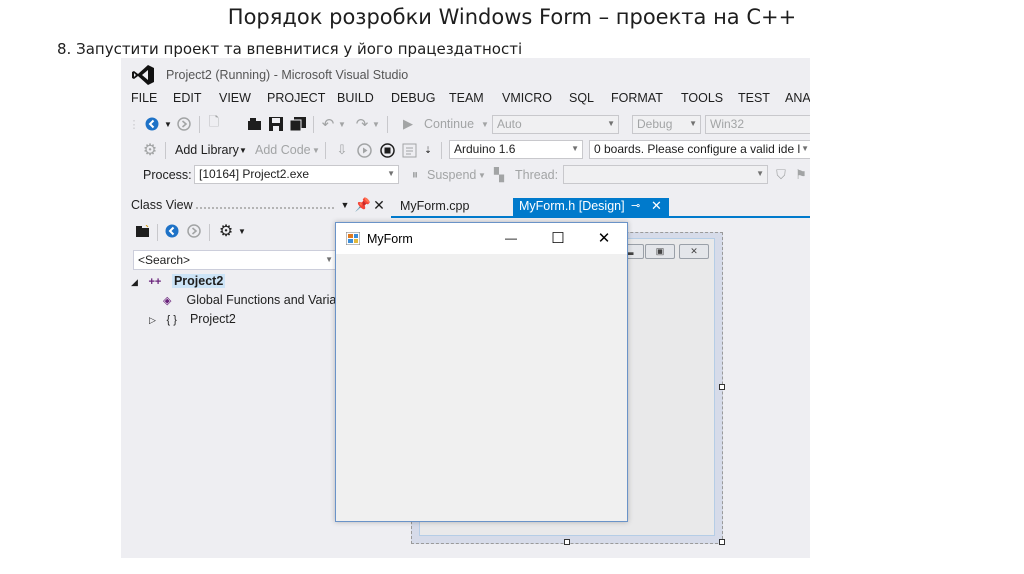 This screenshot has height=574, width=1024. Describe the element at coordinates (298, 124) in the screenshot. I see `save-all-icon` at that location.